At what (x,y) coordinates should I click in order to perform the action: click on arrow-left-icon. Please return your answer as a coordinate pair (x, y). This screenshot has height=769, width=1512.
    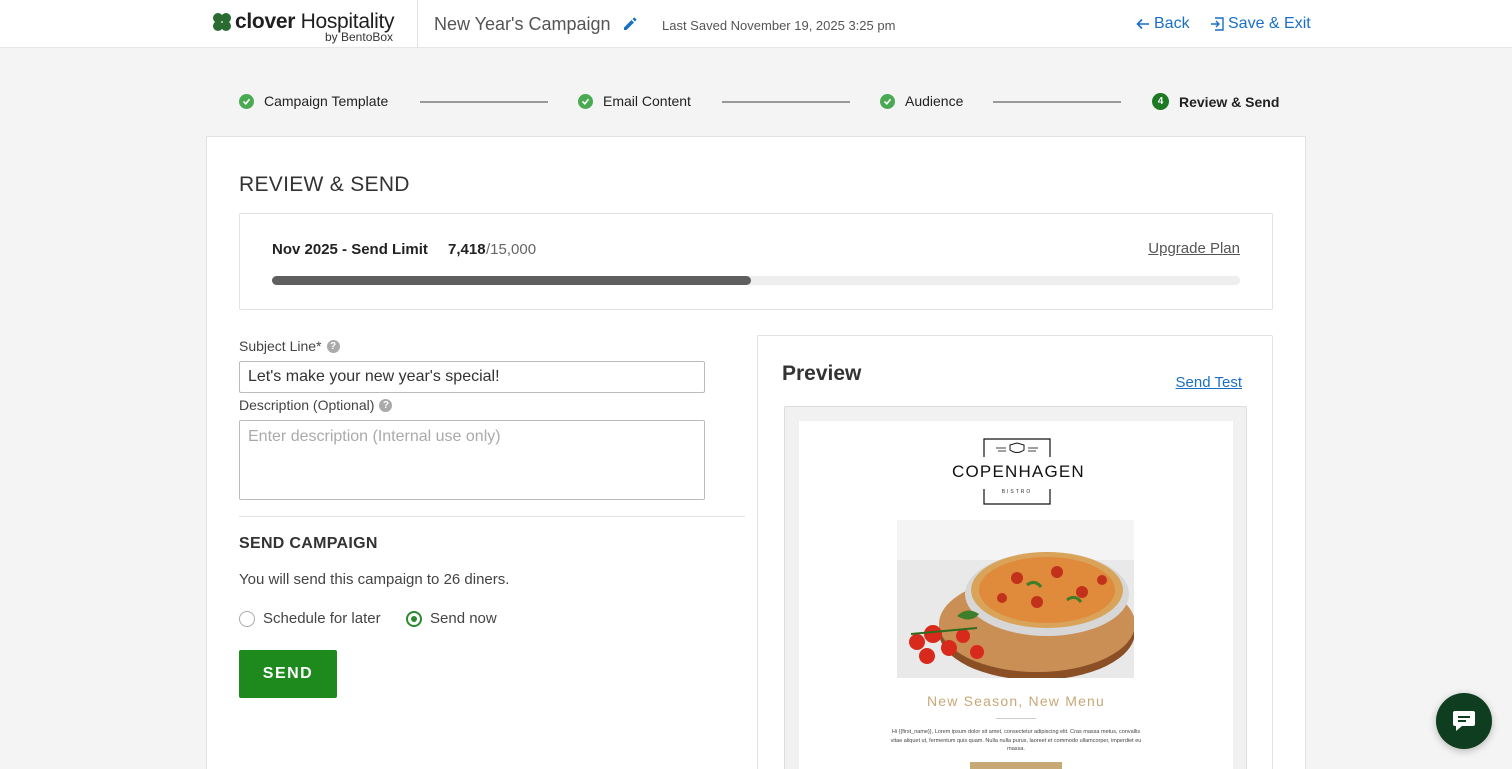
    Looking at the image, I should click on (1142, 24).